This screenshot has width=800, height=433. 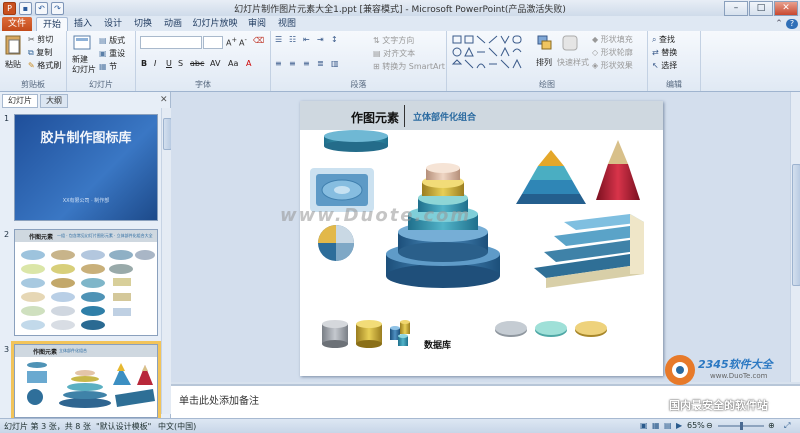 I want to click on slide-title: 作图元素, so click(x=375, y=117).